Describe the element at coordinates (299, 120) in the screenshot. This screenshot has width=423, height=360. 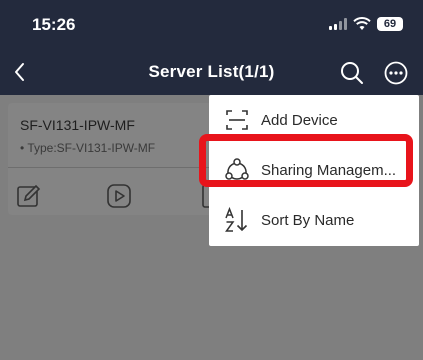
I see `menu-label-add-device: Add Device` at that location.